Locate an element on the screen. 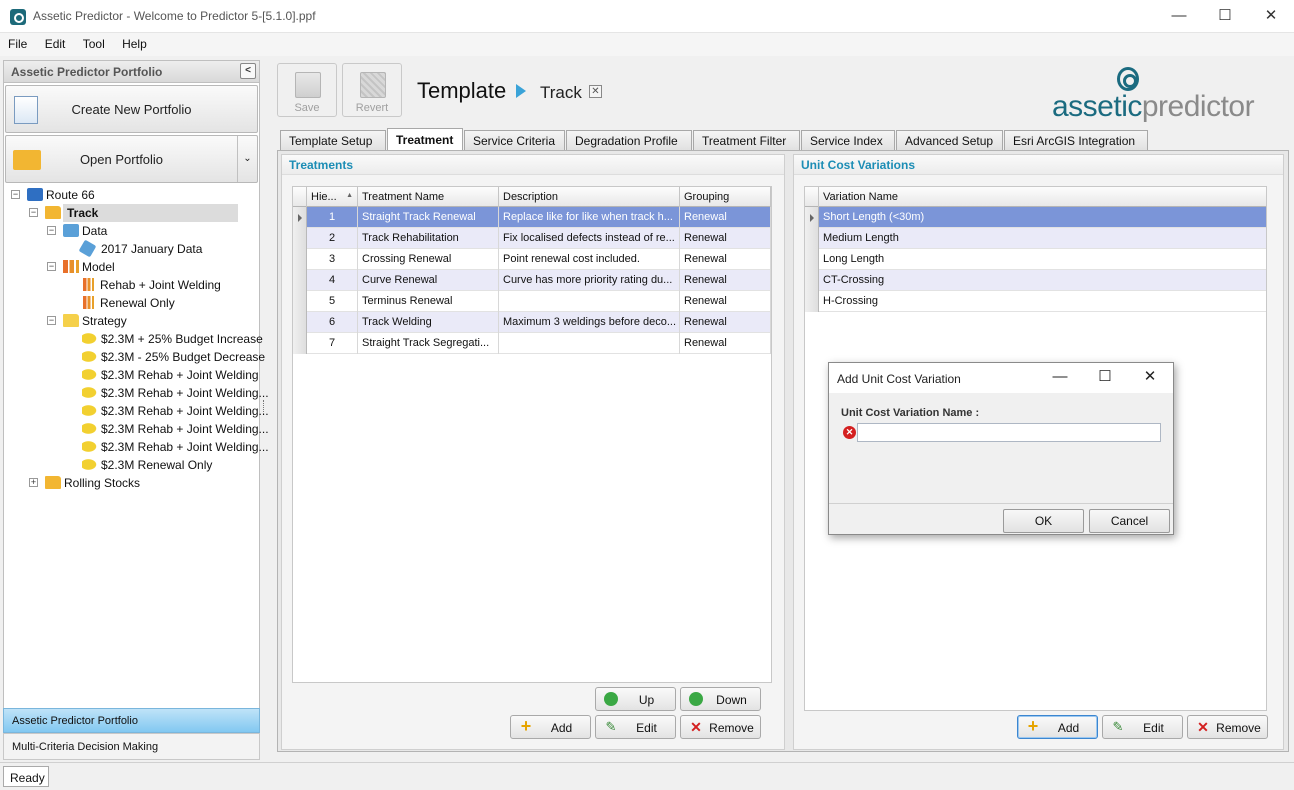 The width and height of the screenshot is (1294, 790). tree-item-data-set: 2017 January Data is located at coordinates (134, 248).